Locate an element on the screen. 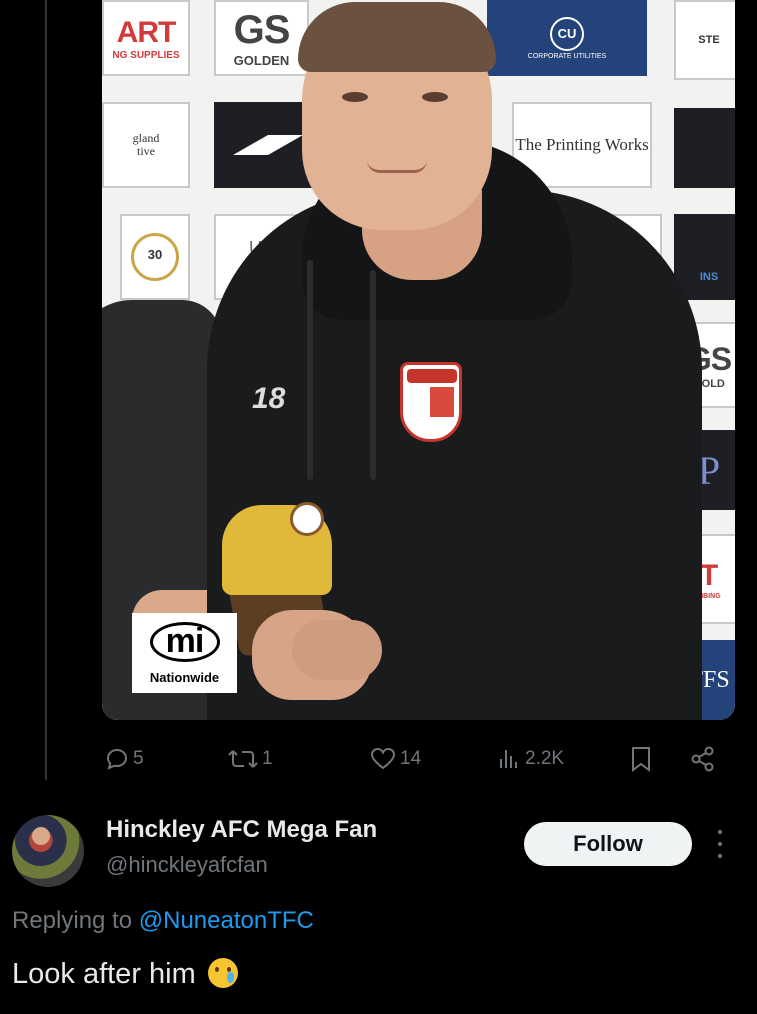 This screenshot has width=757, height=1014. views-icon is located at coordinates (508, 759).